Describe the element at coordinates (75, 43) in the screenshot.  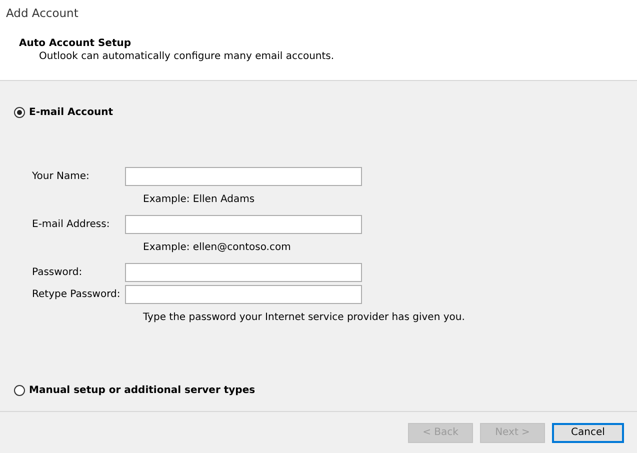
I see `header-title: Auto Account Setup` at that location.